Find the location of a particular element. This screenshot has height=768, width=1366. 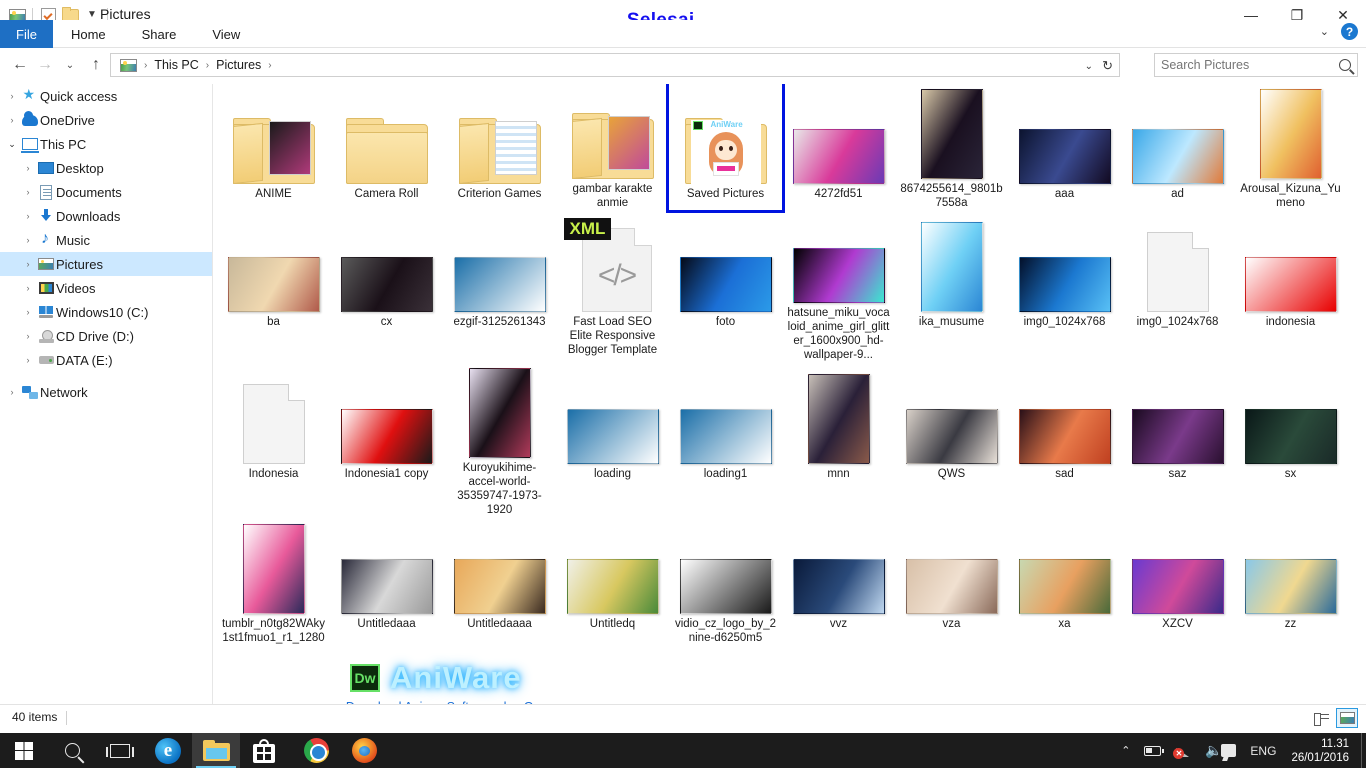

file-item: Camera Roll is located at coordinates (386, 147).